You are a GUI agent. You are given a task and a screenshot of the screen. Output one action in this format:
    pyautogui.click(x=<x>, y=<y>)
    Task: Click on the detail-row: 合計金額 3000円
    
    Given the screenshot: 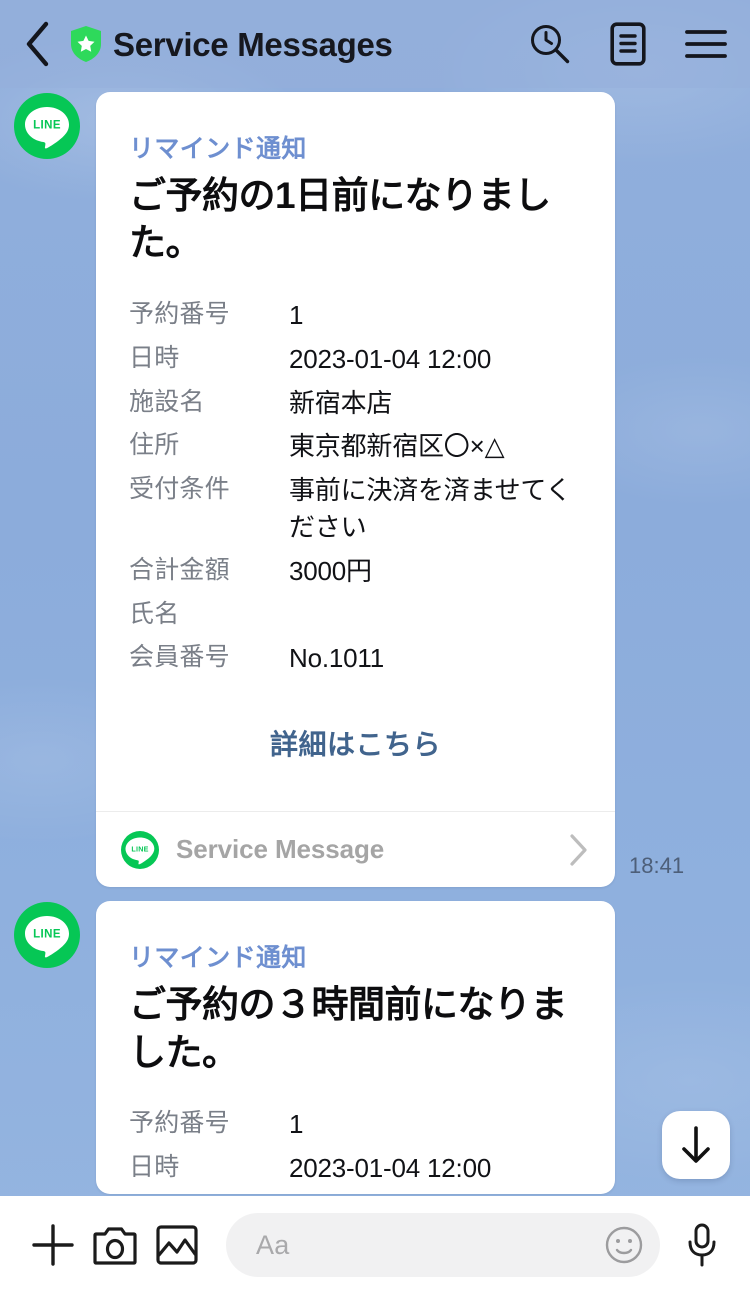 What is the action you would take?
    pyautogui.click(x=355, y=571)
    